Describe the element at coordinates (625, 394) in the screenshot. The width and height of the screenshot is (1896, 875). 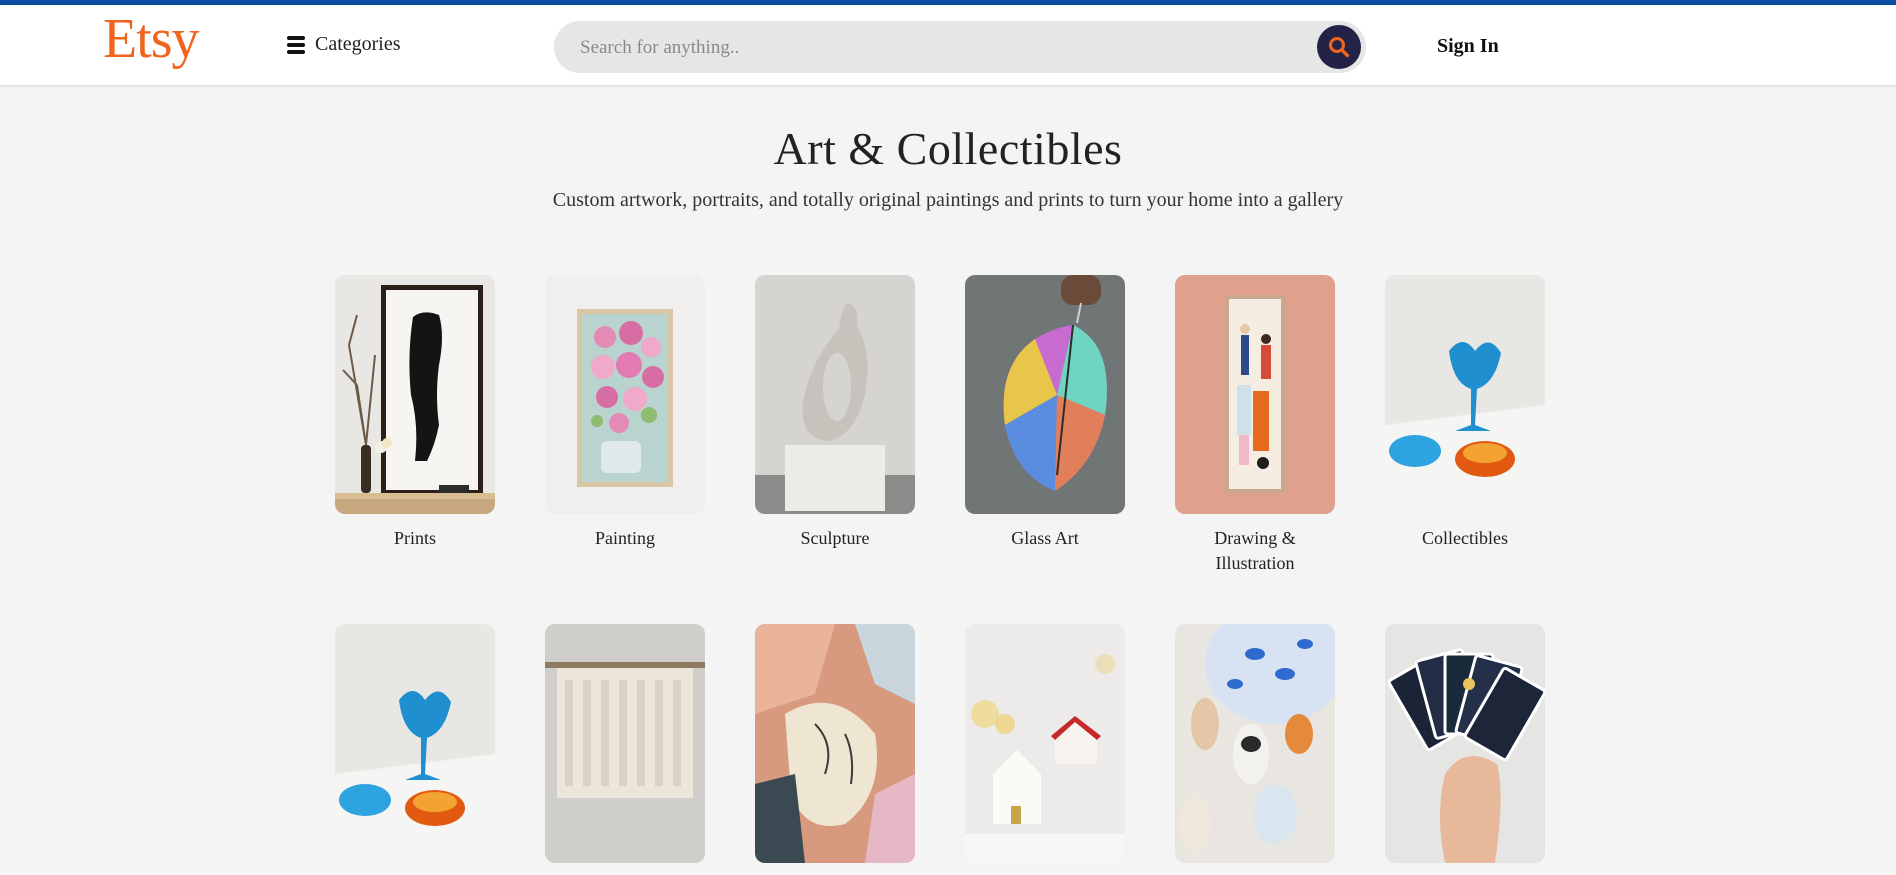
I see `painting-image` at that location.